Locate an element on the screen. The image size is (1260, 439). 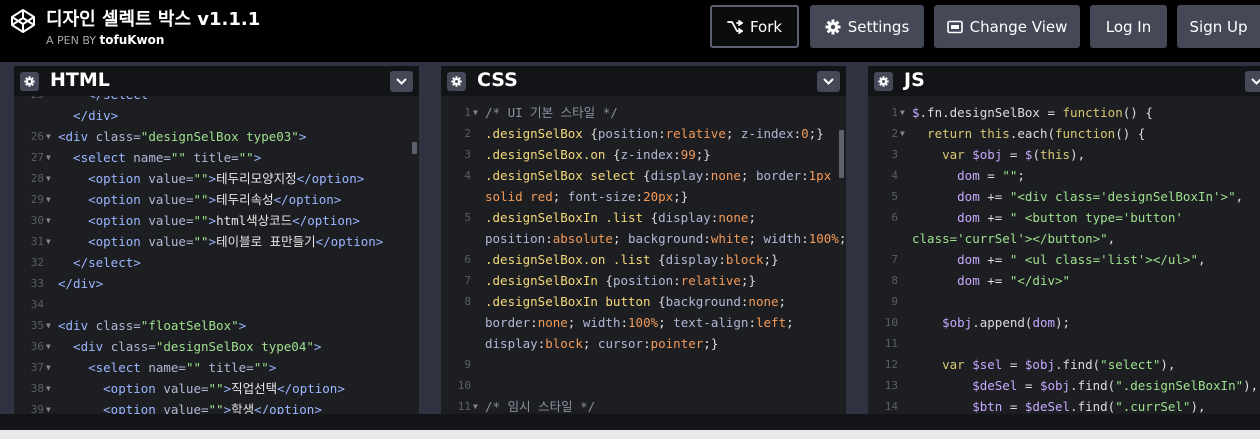
code-line: 27 ▼ <select name="" title=""> is located at coordinates (210, 157).